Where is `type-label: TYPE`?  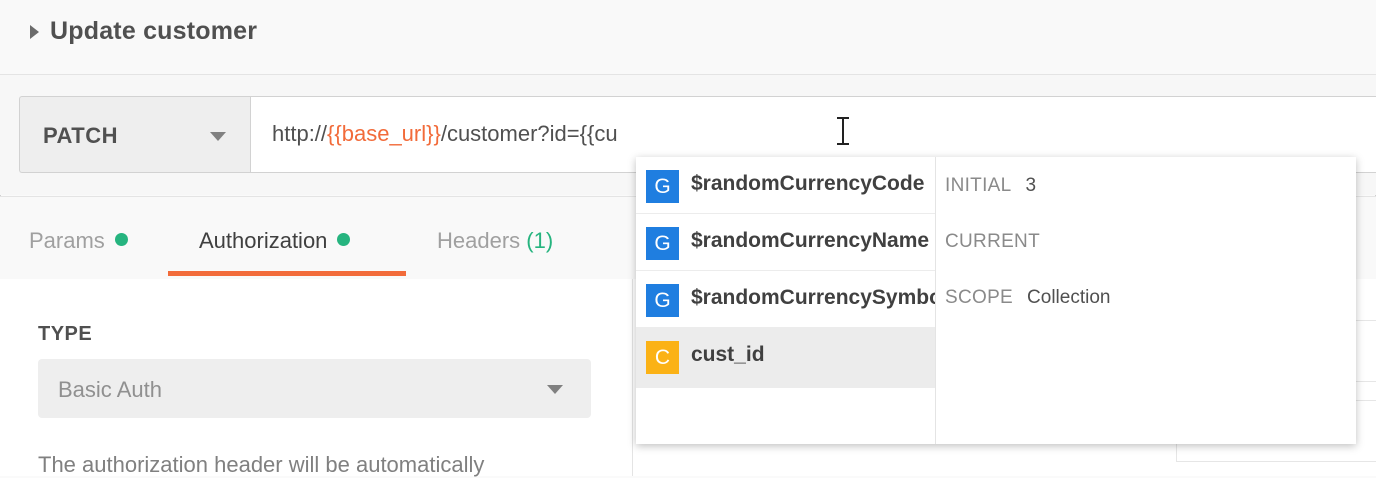
type-label: TYPE is located at coordinates (65, 334).